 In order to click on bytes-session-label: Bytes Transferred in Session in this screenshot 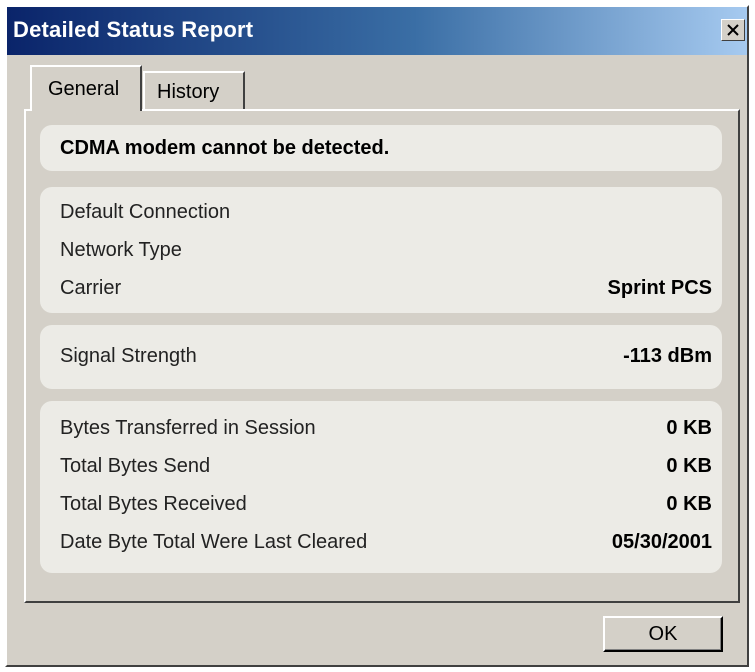, I will do `click(188, 428)`.